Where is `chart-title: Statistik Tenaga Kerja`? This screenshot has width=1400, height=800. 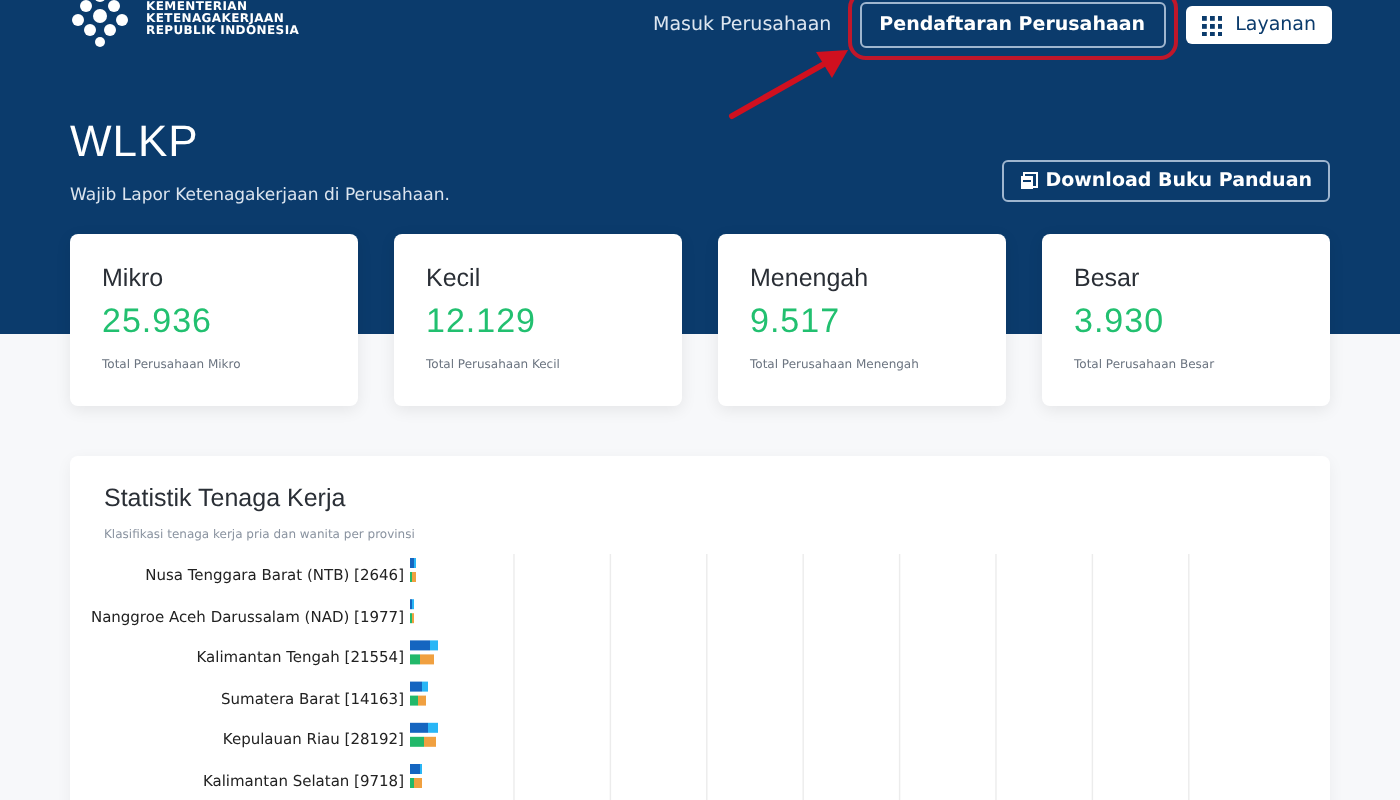
chart-title: Statistik Tenaga Kerja is located at coordinates (226, 498).